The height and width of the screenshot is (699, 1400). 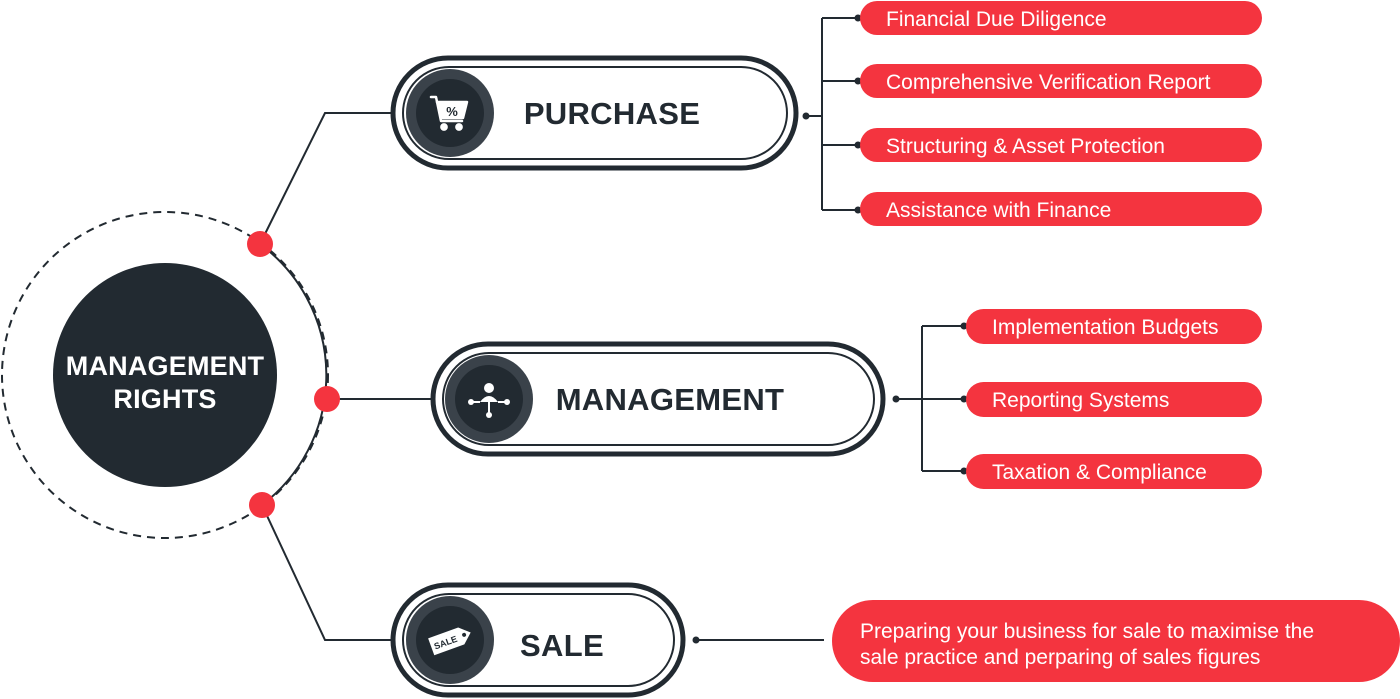 What do you see at coordinates (330, 572) in the screenshot?
I see `connector-sale` at bounding box center [330, 572].